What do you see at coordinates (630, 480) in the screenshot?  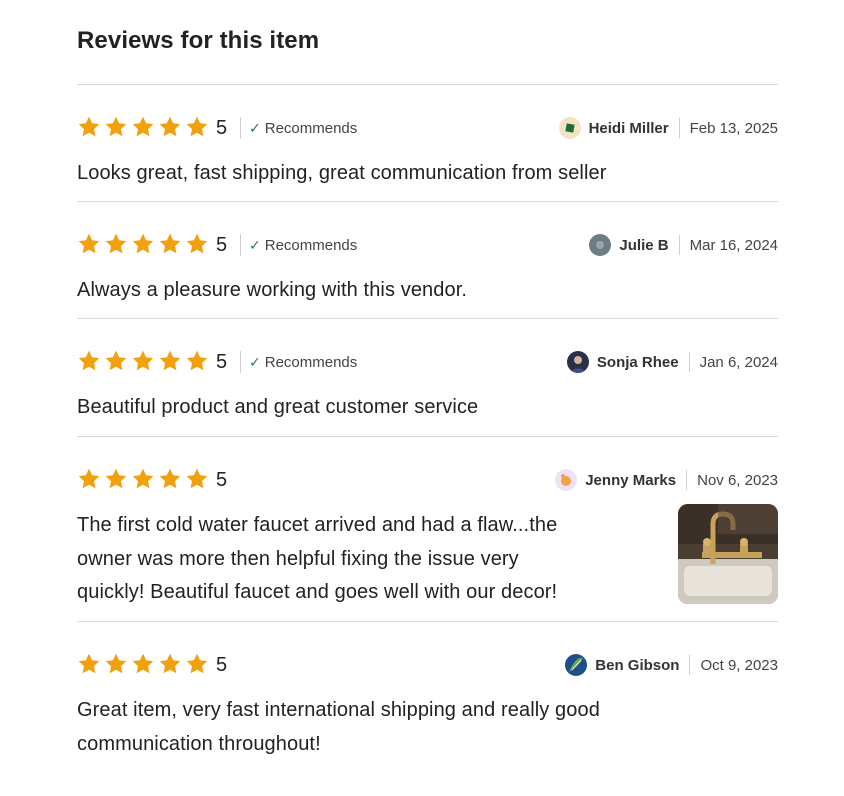 I see `reviewer-name: Jenny Marks` at bounding box center [630, 480].